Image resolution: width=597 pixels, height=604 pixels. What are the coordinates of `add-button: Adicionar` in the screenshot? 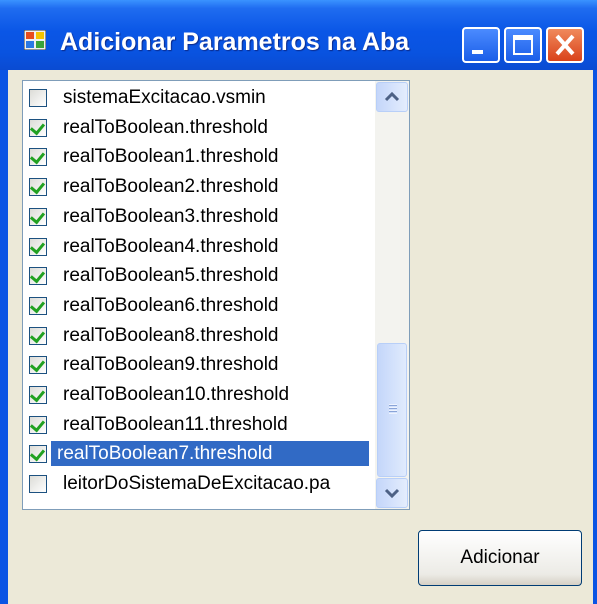 It's located at (500, 558).